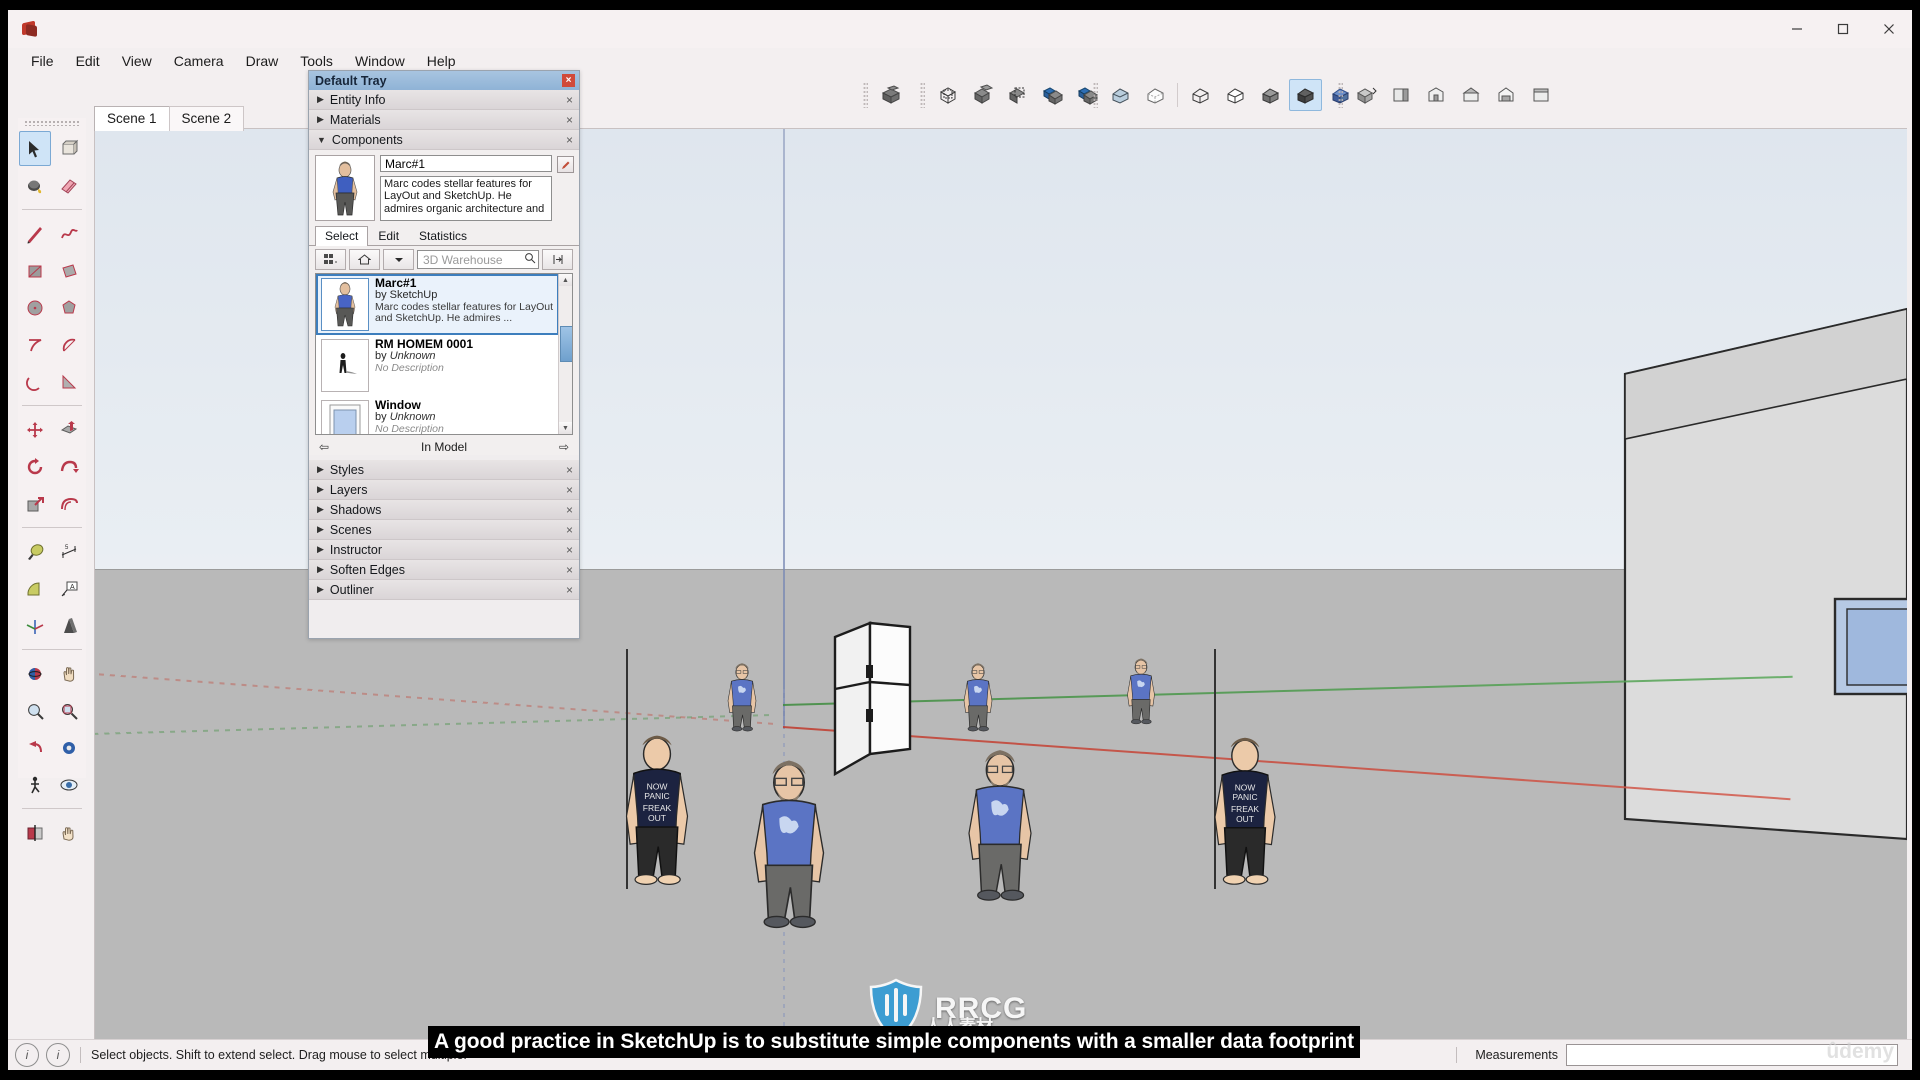 This screenshot has width=1920, height=1080. I want to click on make-component-tool-icon, so click(69, 148).